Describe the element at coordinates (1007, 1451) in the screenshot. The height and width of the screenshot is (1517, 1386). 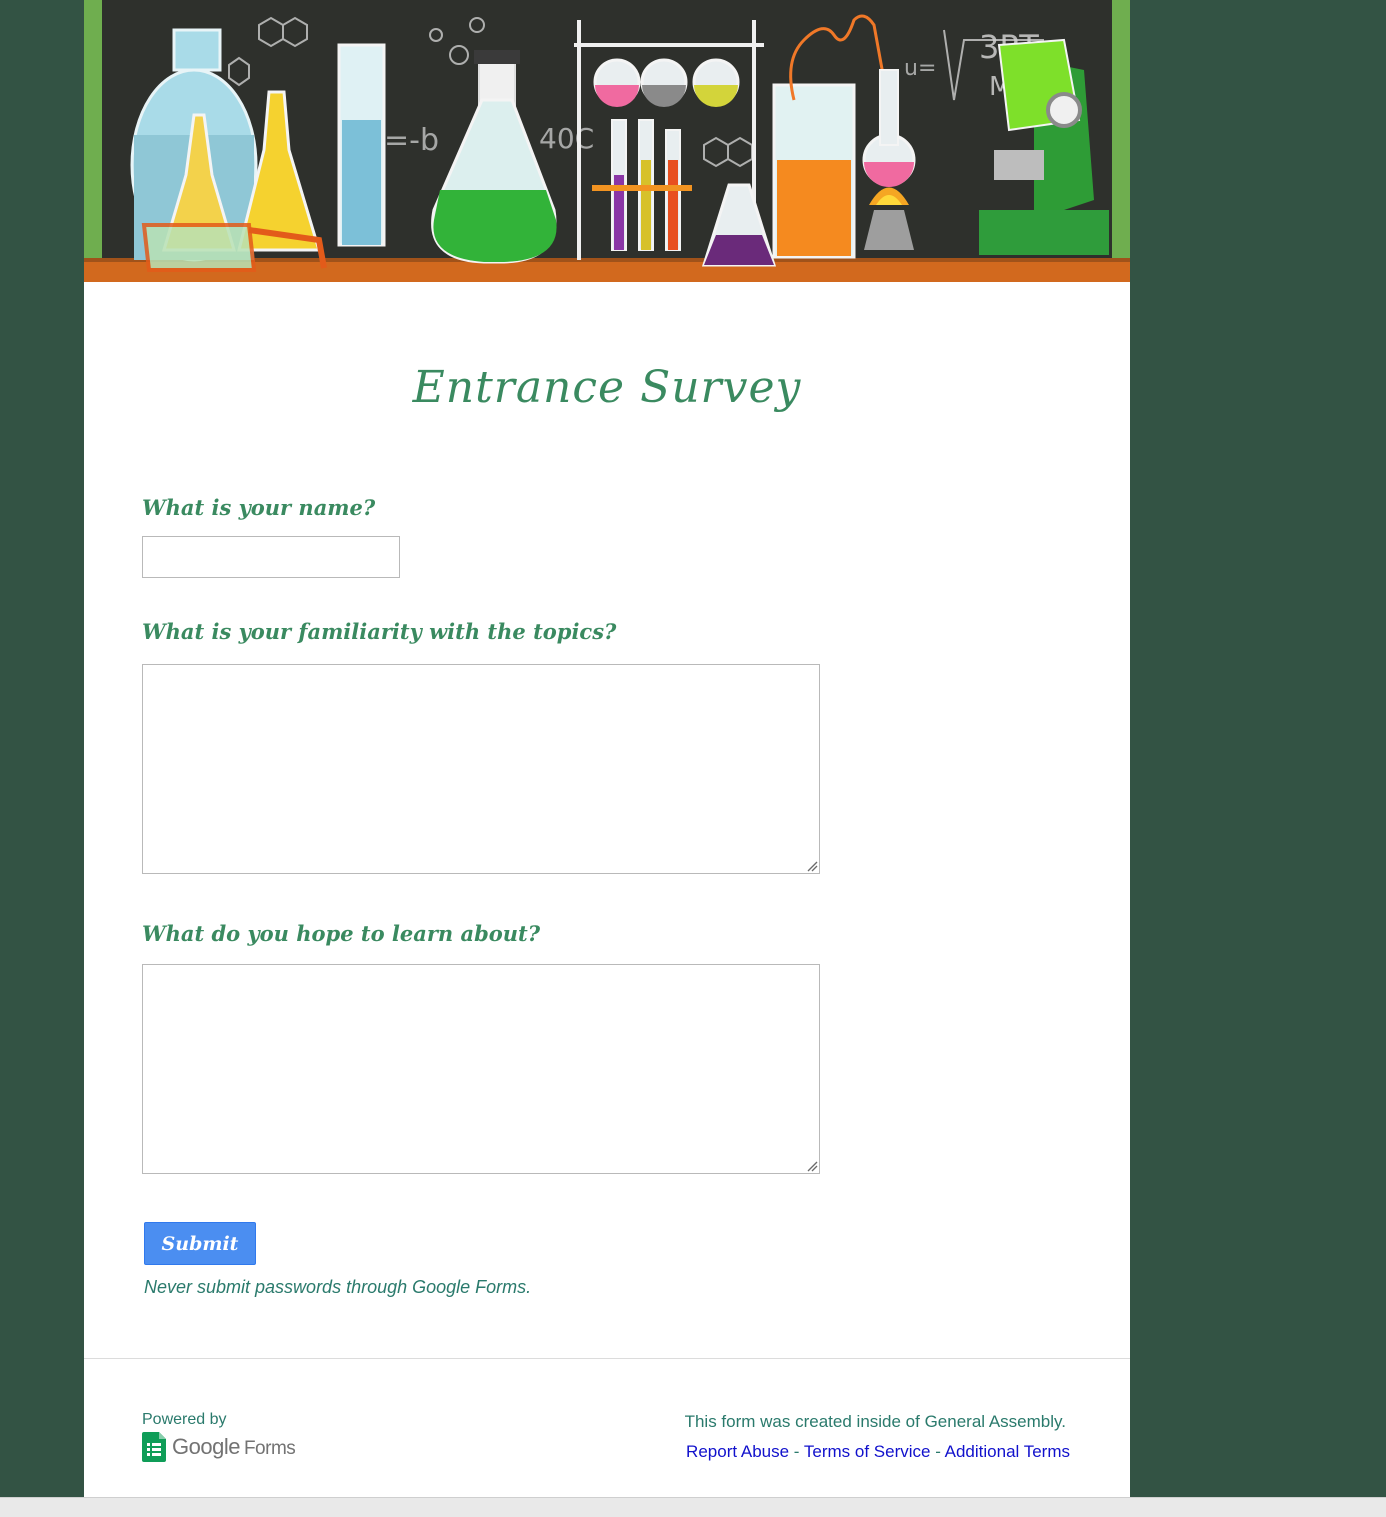
I see `additional-terms-link: Additional Terms` at that location.